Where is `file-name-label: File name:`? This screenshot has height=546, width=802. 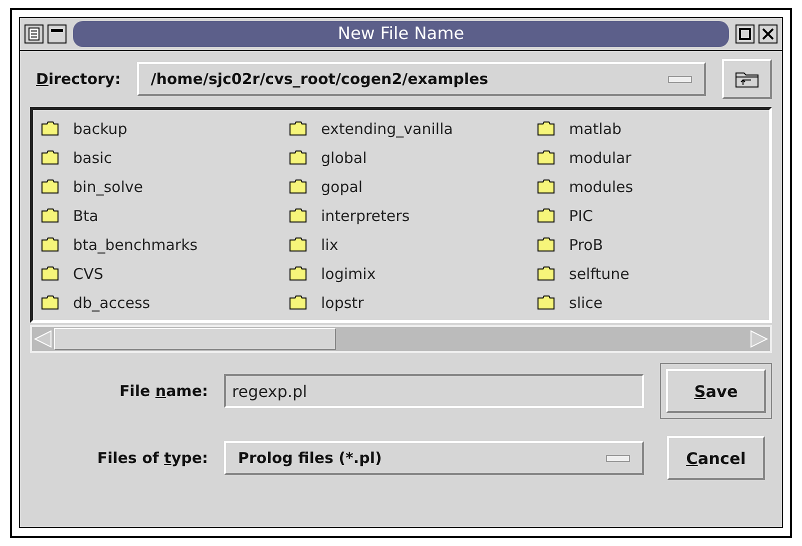
file-name-label: File name: is located at coordinates (163, 391).